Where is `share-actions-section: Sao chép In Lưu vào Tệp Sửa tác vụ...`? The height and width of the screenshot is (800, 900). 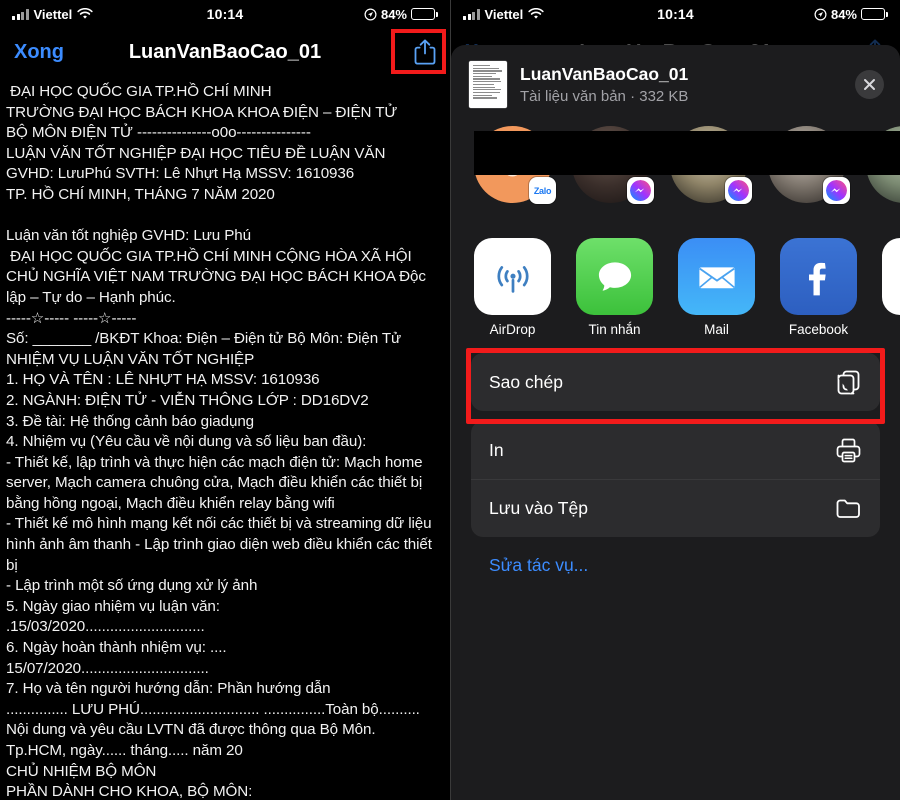 share-actions-section: Sao chép In Lưu vào Tệp Sửa tác vụ... is located at coordinates (675, 456).